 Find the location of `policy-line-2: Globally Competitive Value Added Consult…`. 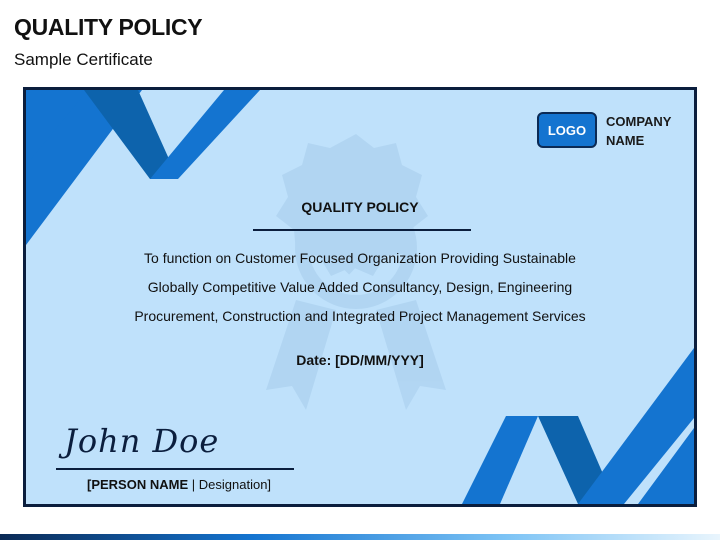

policy-line-2: Globally Competitive Value Added Consult… is located at coordinates (360, 287).